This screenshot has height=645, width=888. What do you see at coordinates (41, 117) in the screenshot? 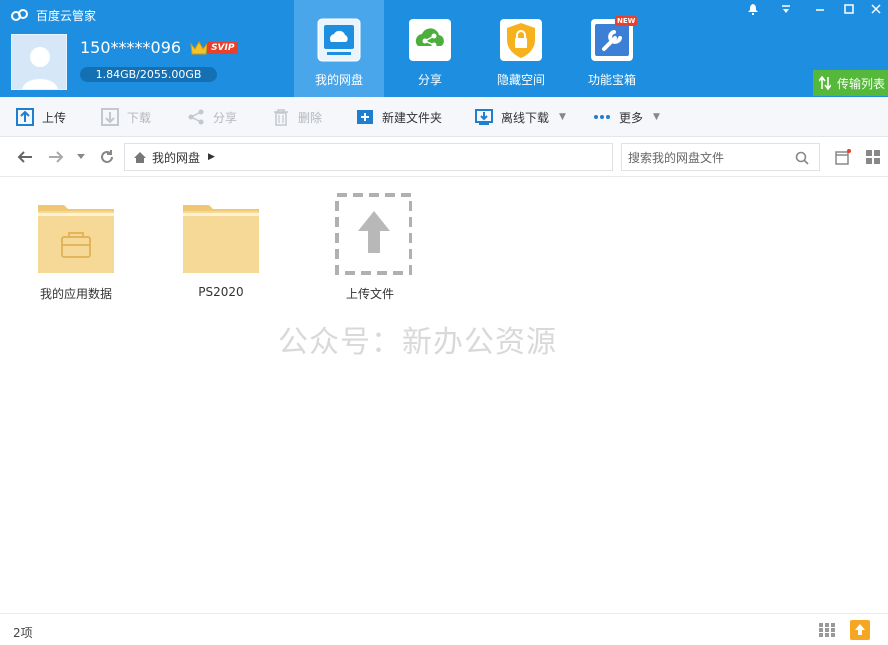
I see `upload-button: 上传` at bounding box center [41, 117].